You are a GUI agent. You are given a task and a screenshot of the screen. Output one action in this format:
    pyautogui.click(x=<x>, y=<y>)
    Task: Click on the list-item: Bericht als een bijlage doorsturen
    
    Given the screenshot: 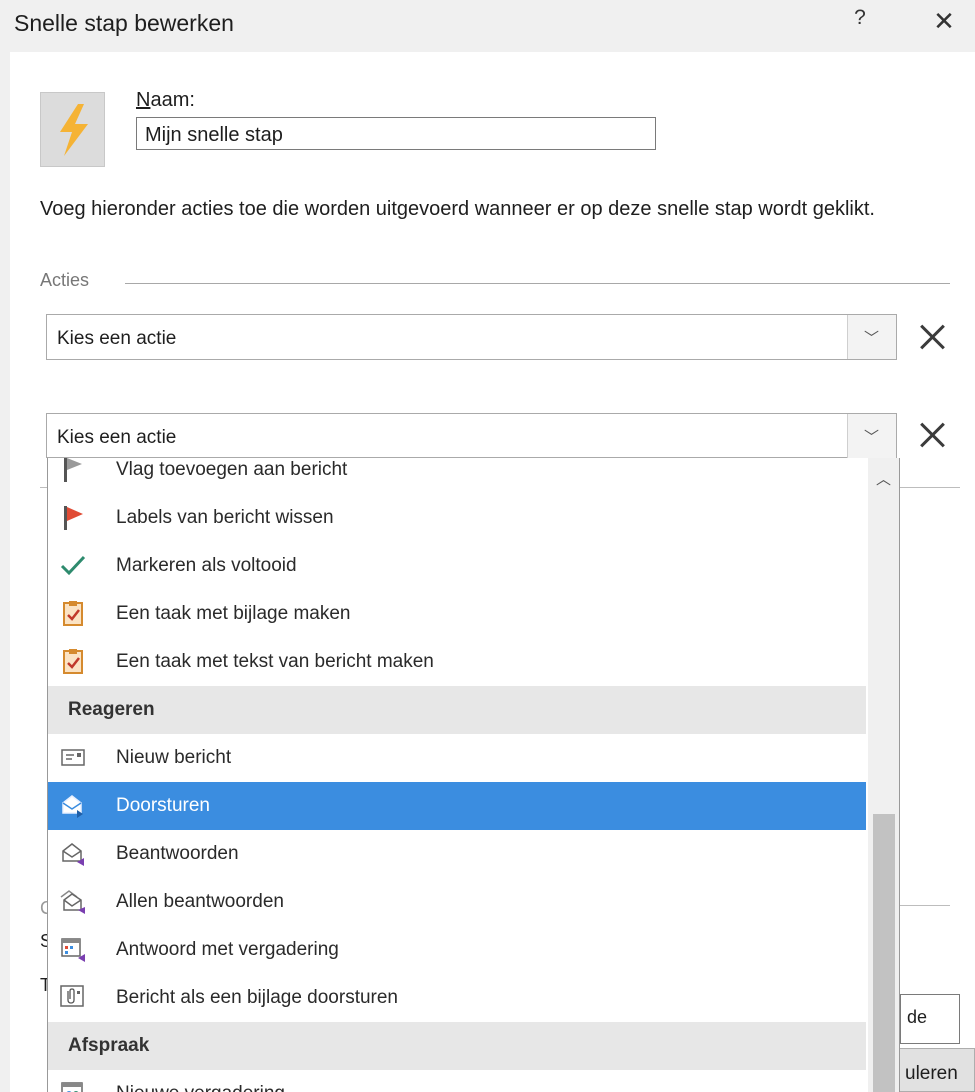 What is the action you would take?
    pyautogui.click(x=457, y=998)
    